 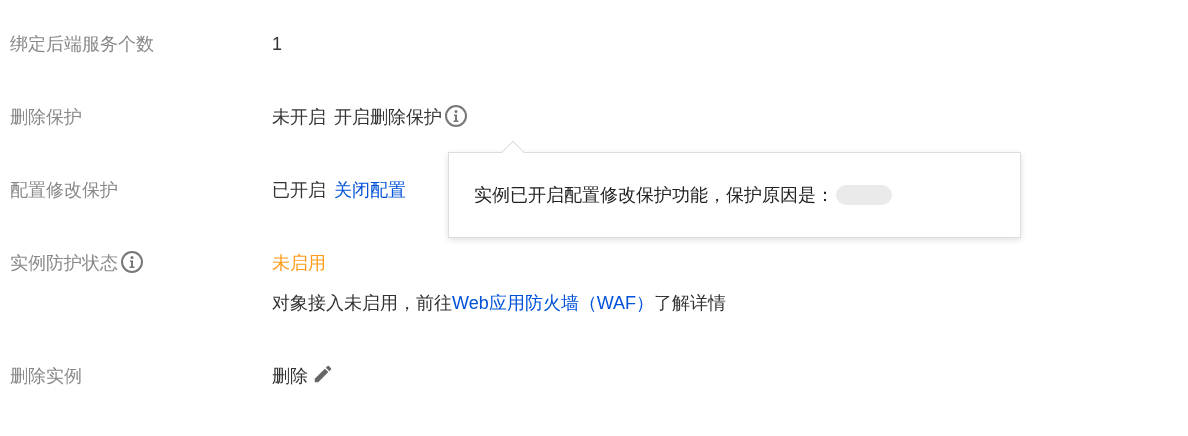 I want to click on field-label: 实例防护状态, so click(x=64, y=263).